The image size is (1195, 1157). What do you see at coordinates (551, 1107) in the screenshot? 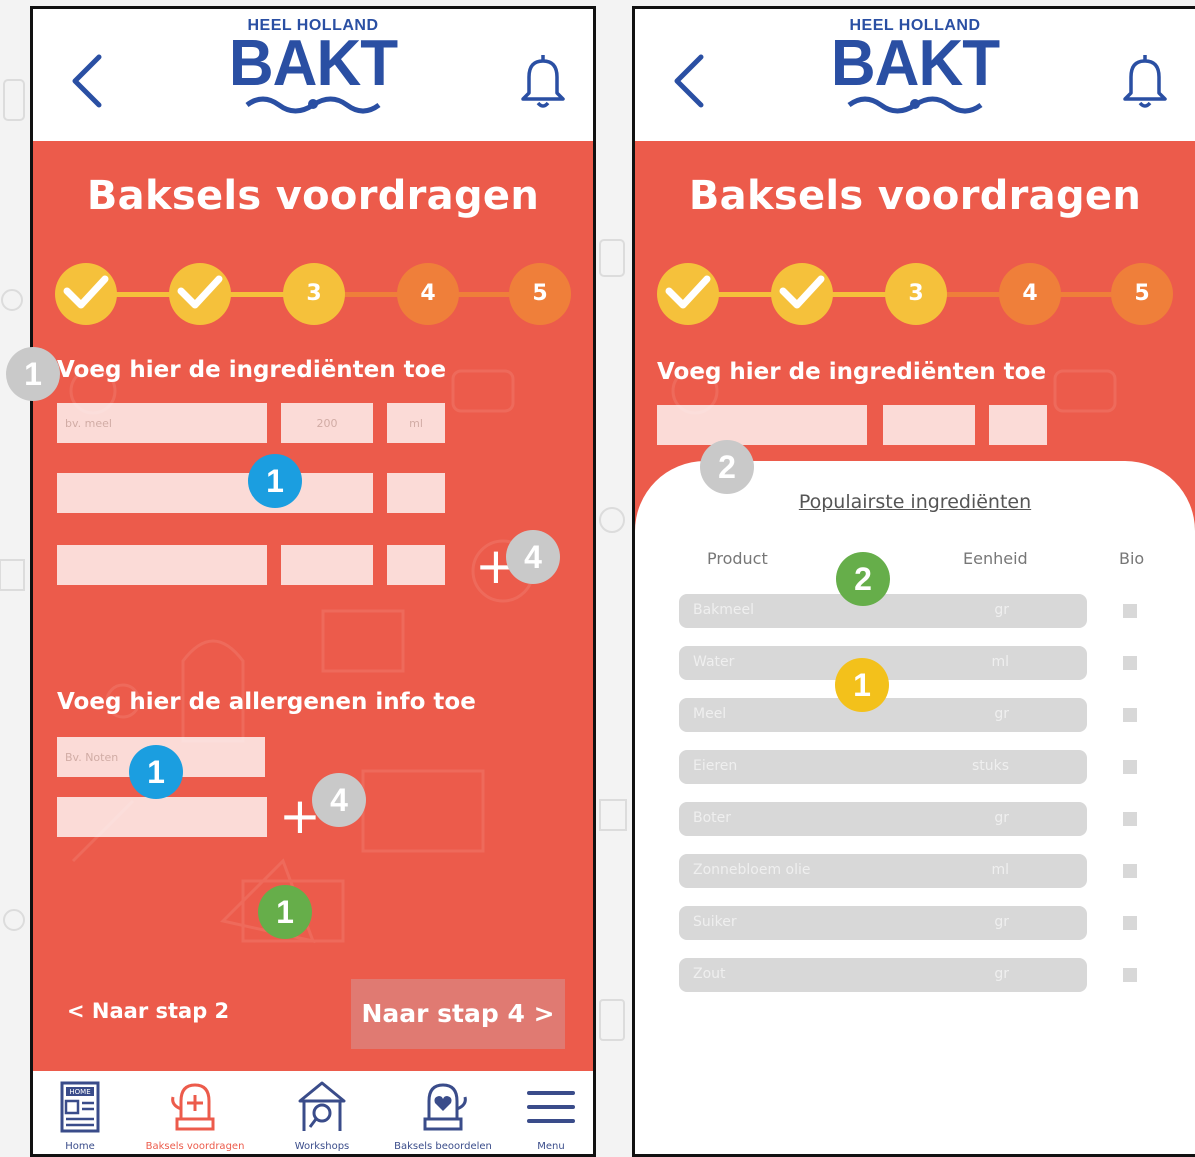
I see `hamburger-menu-icon` at bounding box center [551, 1107].